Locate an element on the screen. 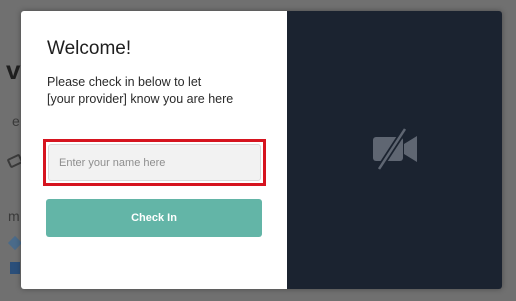  background-text-fragment: m is located at coordinates (14, 216).